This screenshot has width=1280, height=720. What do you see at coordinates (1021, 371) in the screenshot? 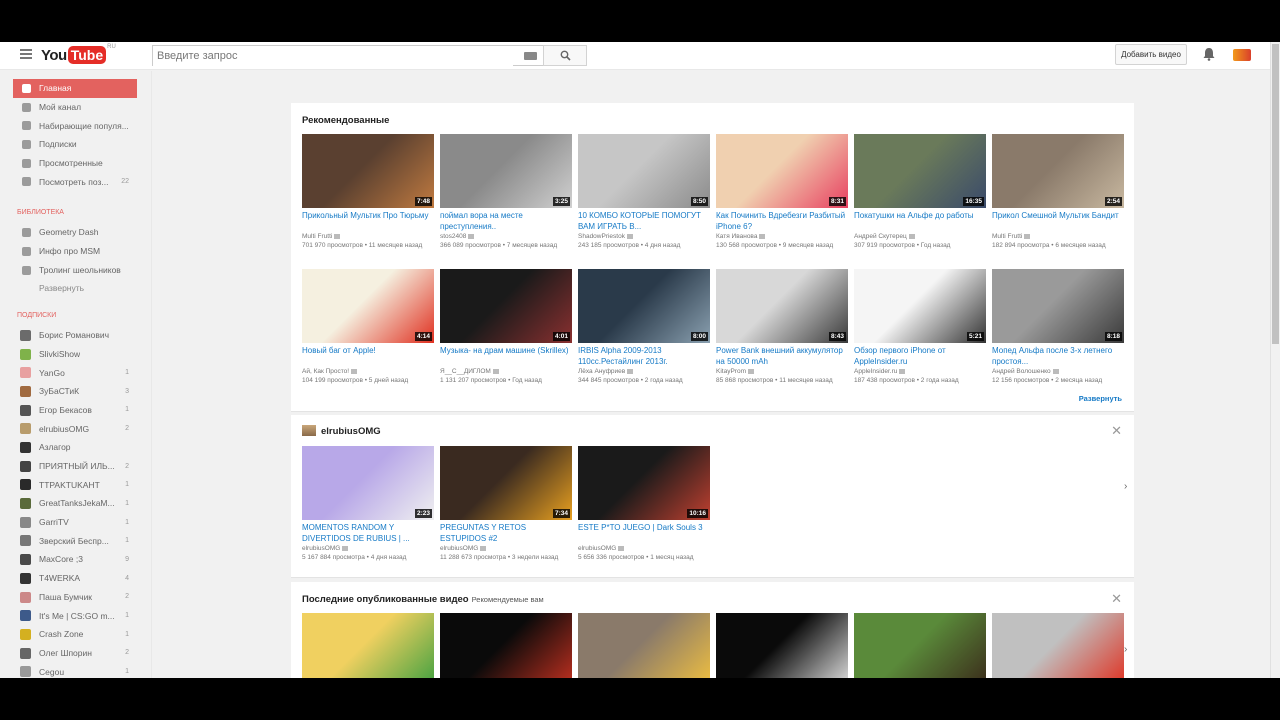
I see `video-channel: Андрей Волошенко` at bounding box center [1021, 371].